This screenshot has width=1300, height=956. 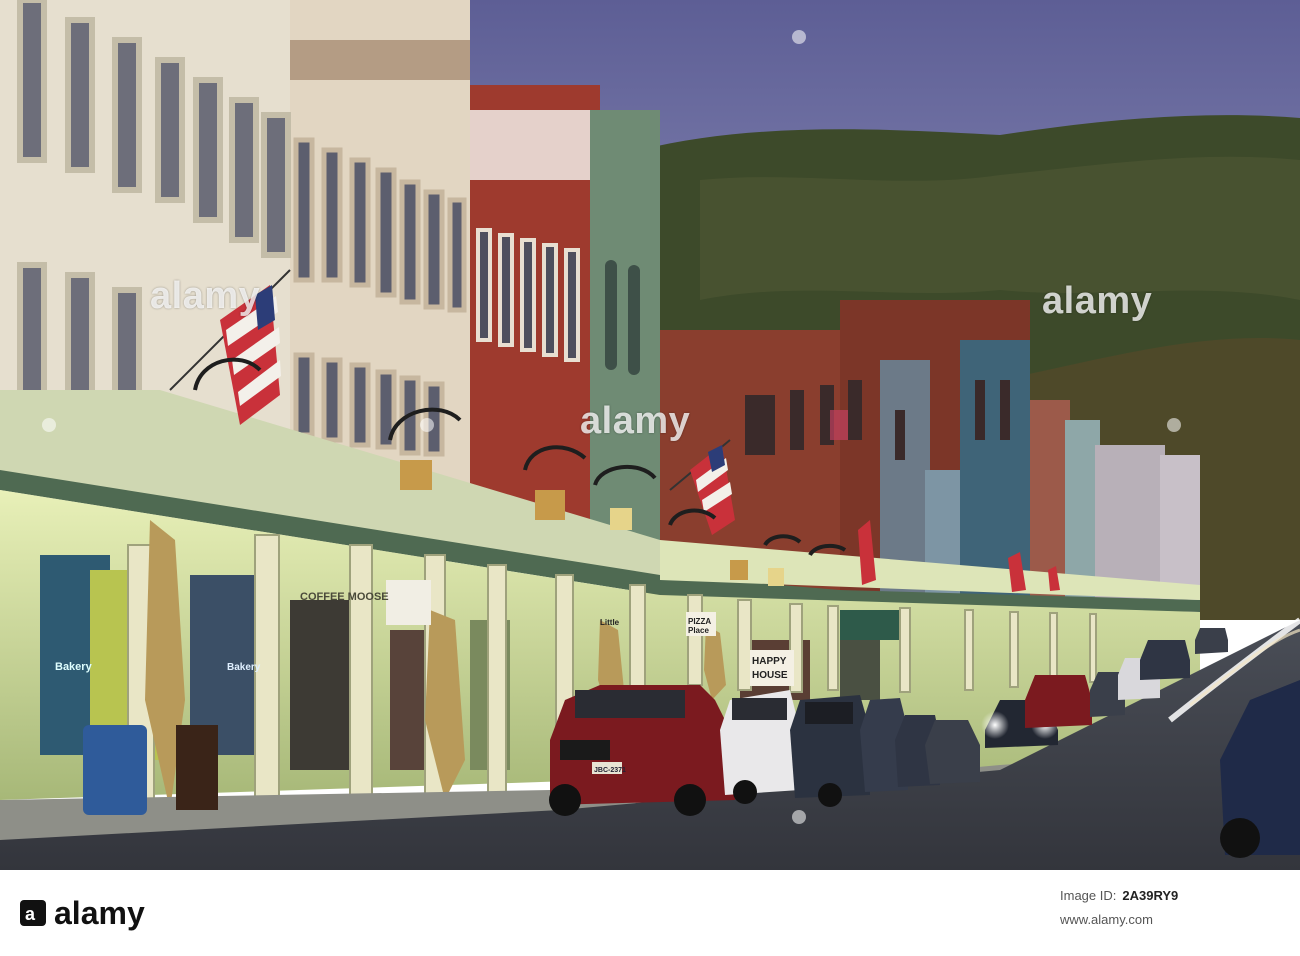 I want to click on svg-text: alamy, so click(x=99, y=913).